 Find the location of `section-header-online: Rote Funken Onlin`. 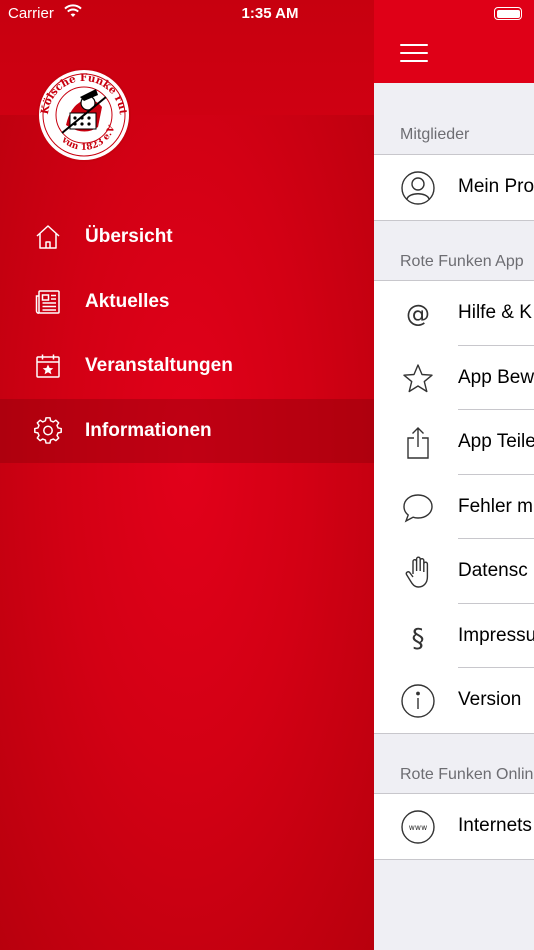

section-header-online: Rote Funken Onlin is located at coordinates (467, 774).